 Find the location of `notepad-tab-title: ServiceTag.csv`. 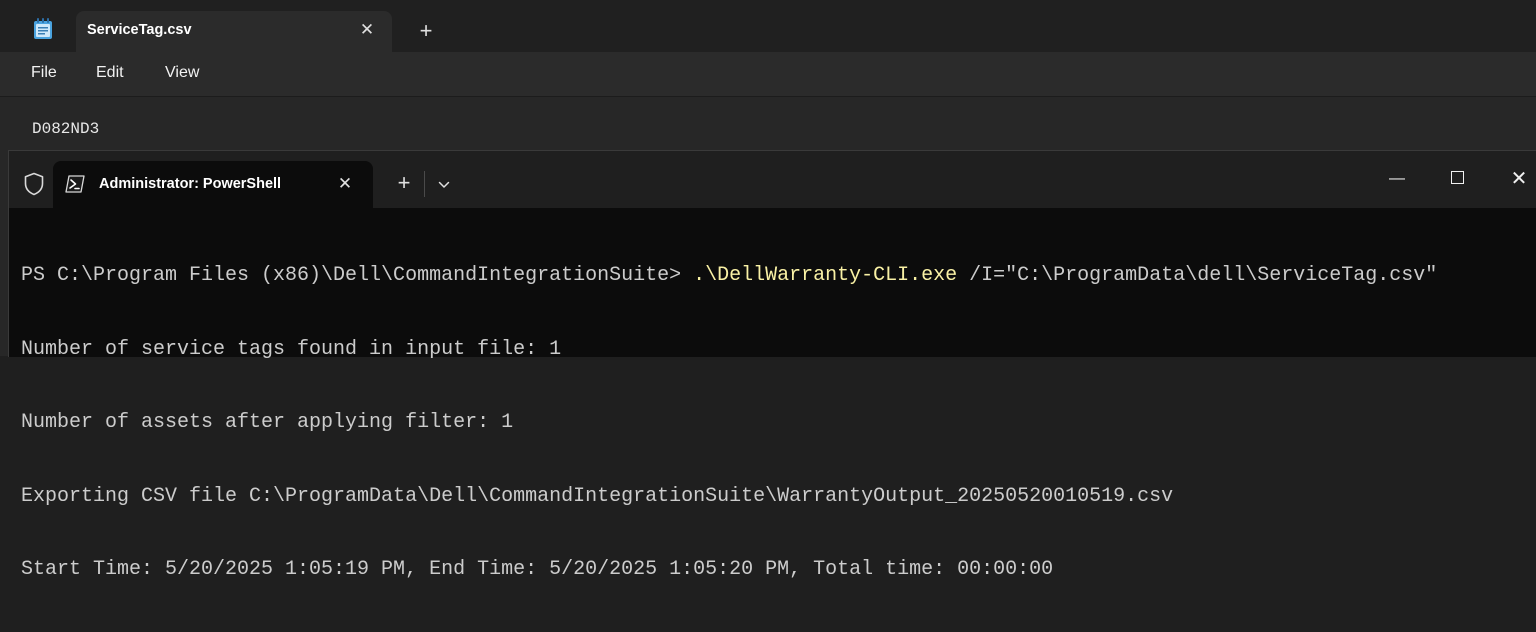

notepad-tab-title: ServiceTag.csv is located at coordinates (139, 30).